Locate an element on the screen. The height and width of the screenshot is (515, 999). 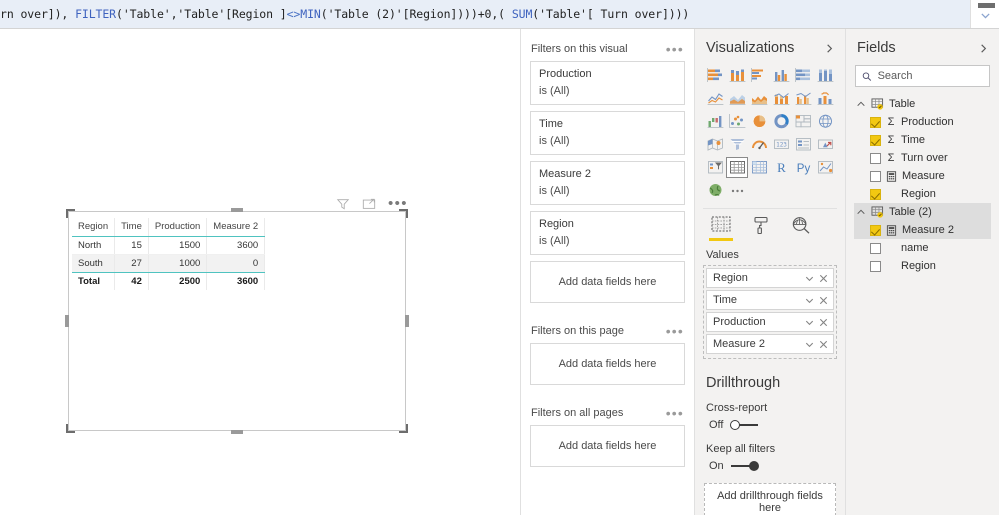
ribbon-chart-icon is located at coordinates (825, 98).